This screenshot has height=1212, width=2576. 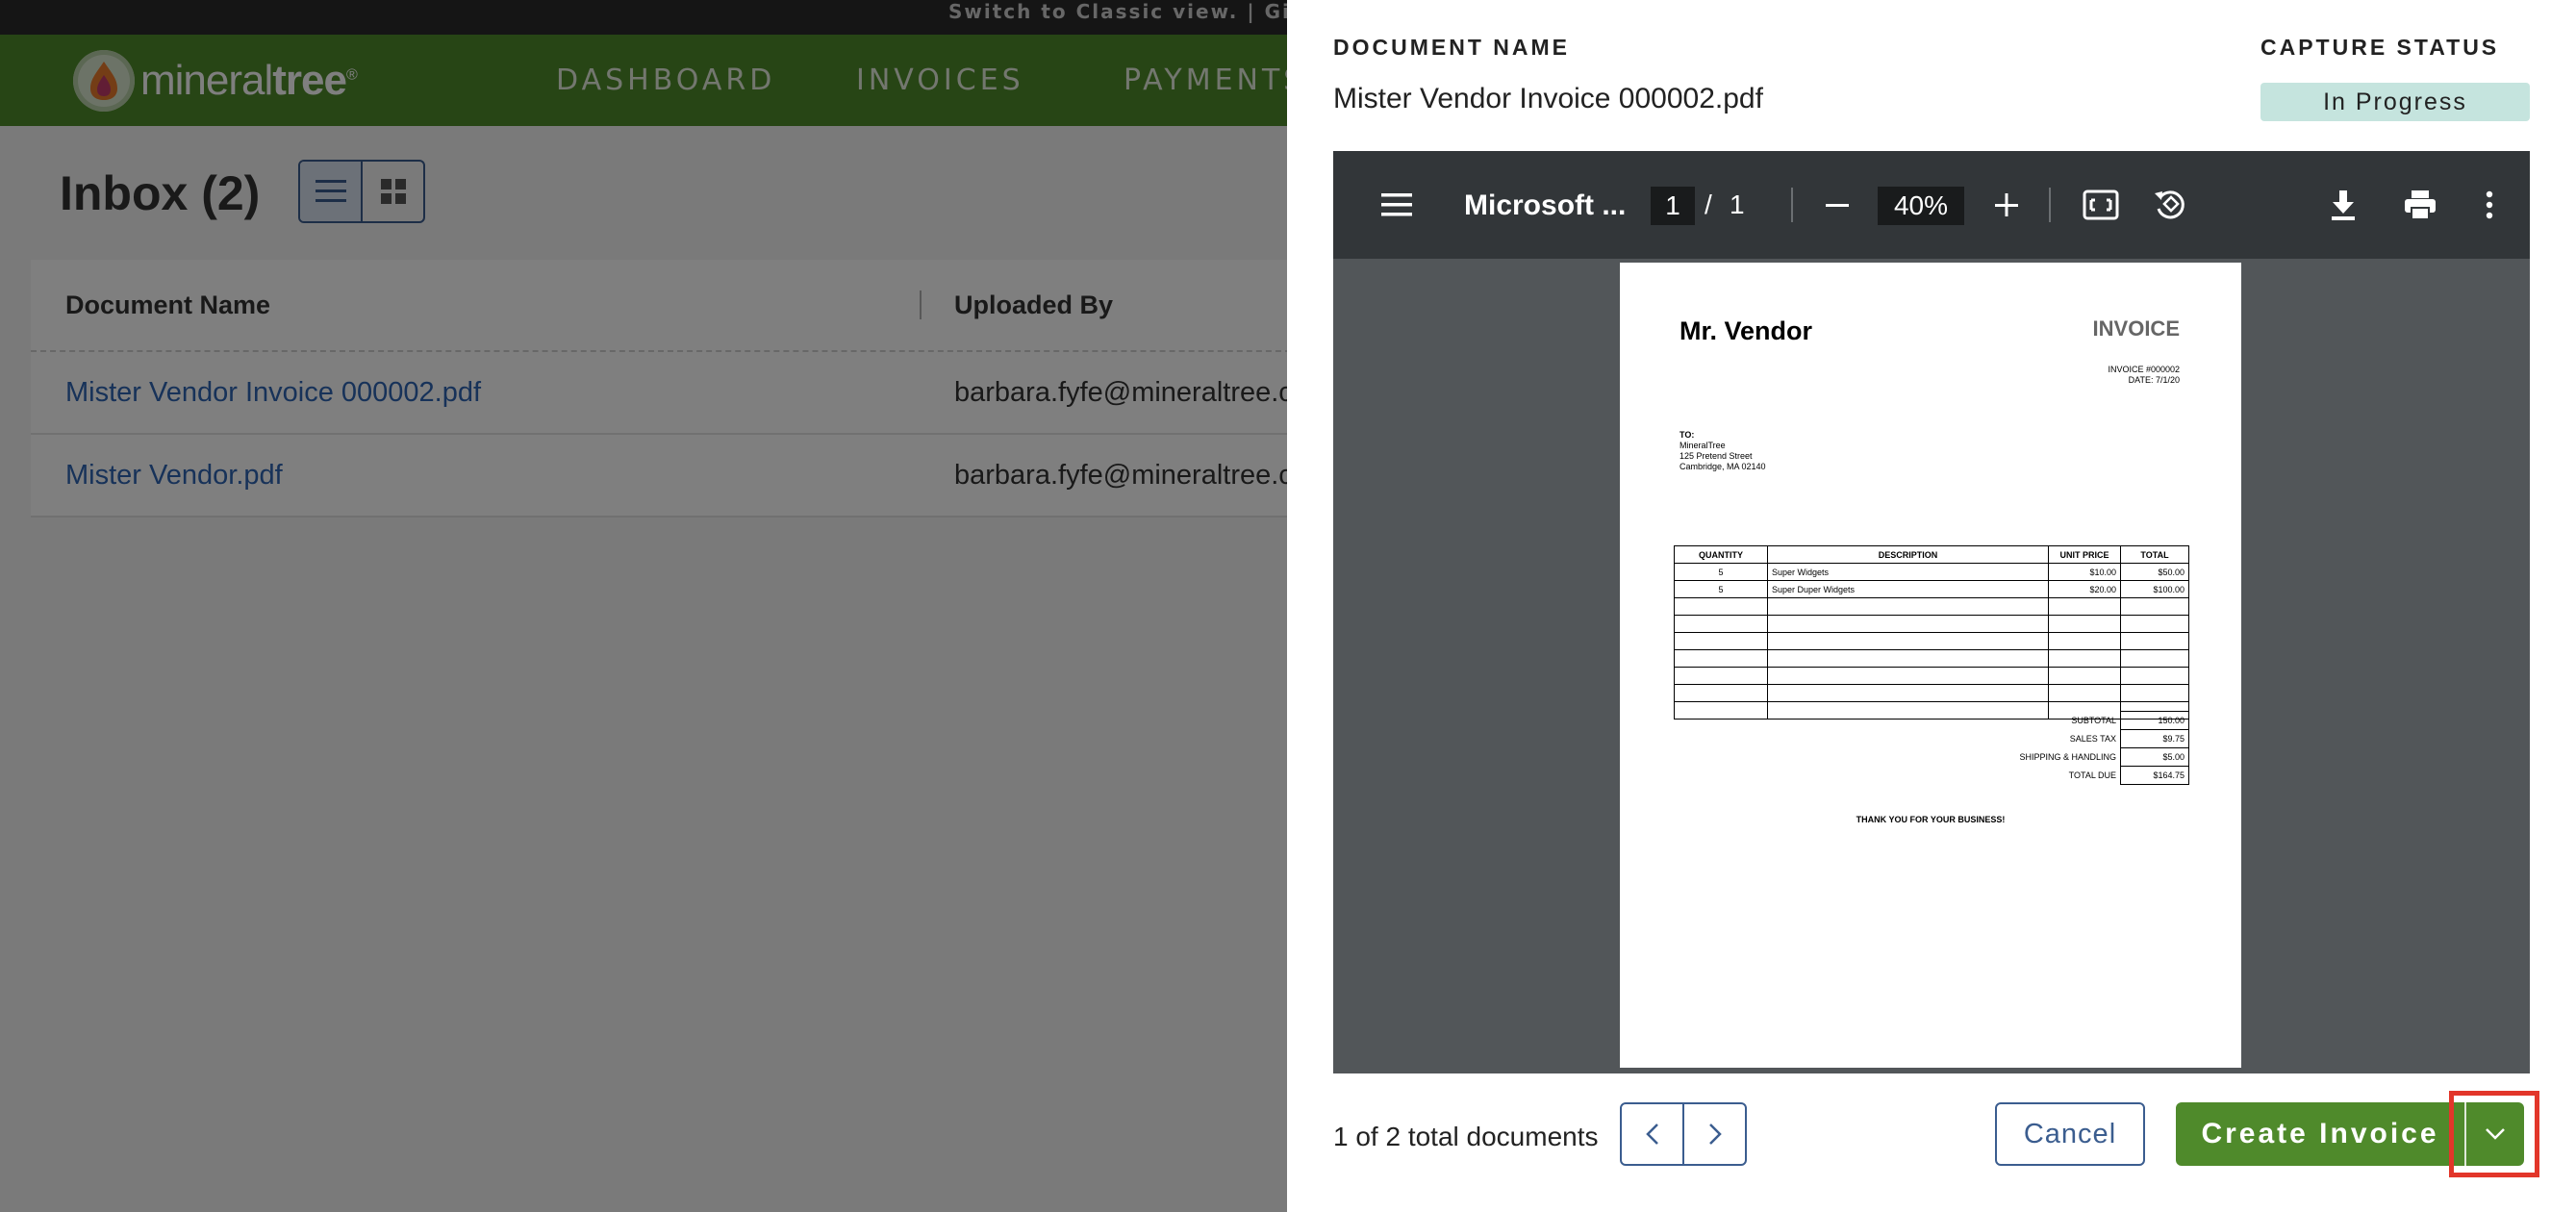 What do you see at coordinates (2380, 48) in the screenshot?
I see `capture-status-label: CAPTURE STATUS` at bounding box center [2380, 48].